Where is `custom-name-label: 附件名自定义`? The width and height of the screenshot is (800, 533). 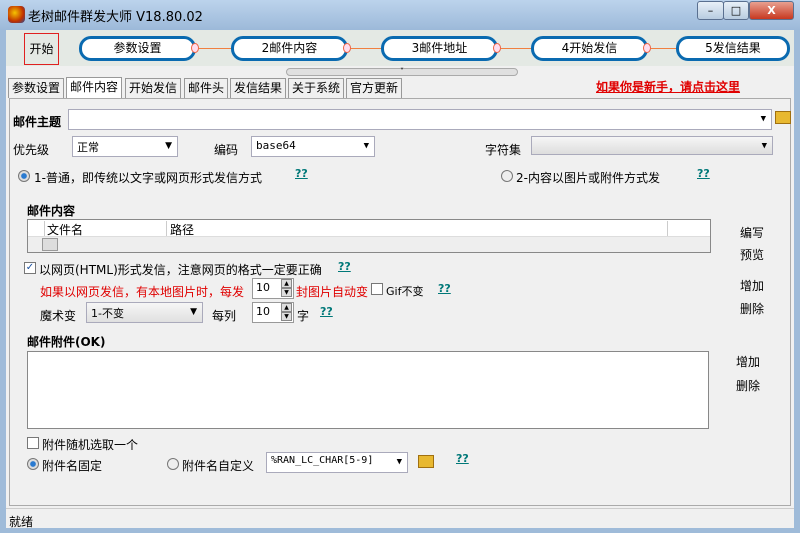
custom-name-label: 附件名自定义 is located at coordinates (218, 466).